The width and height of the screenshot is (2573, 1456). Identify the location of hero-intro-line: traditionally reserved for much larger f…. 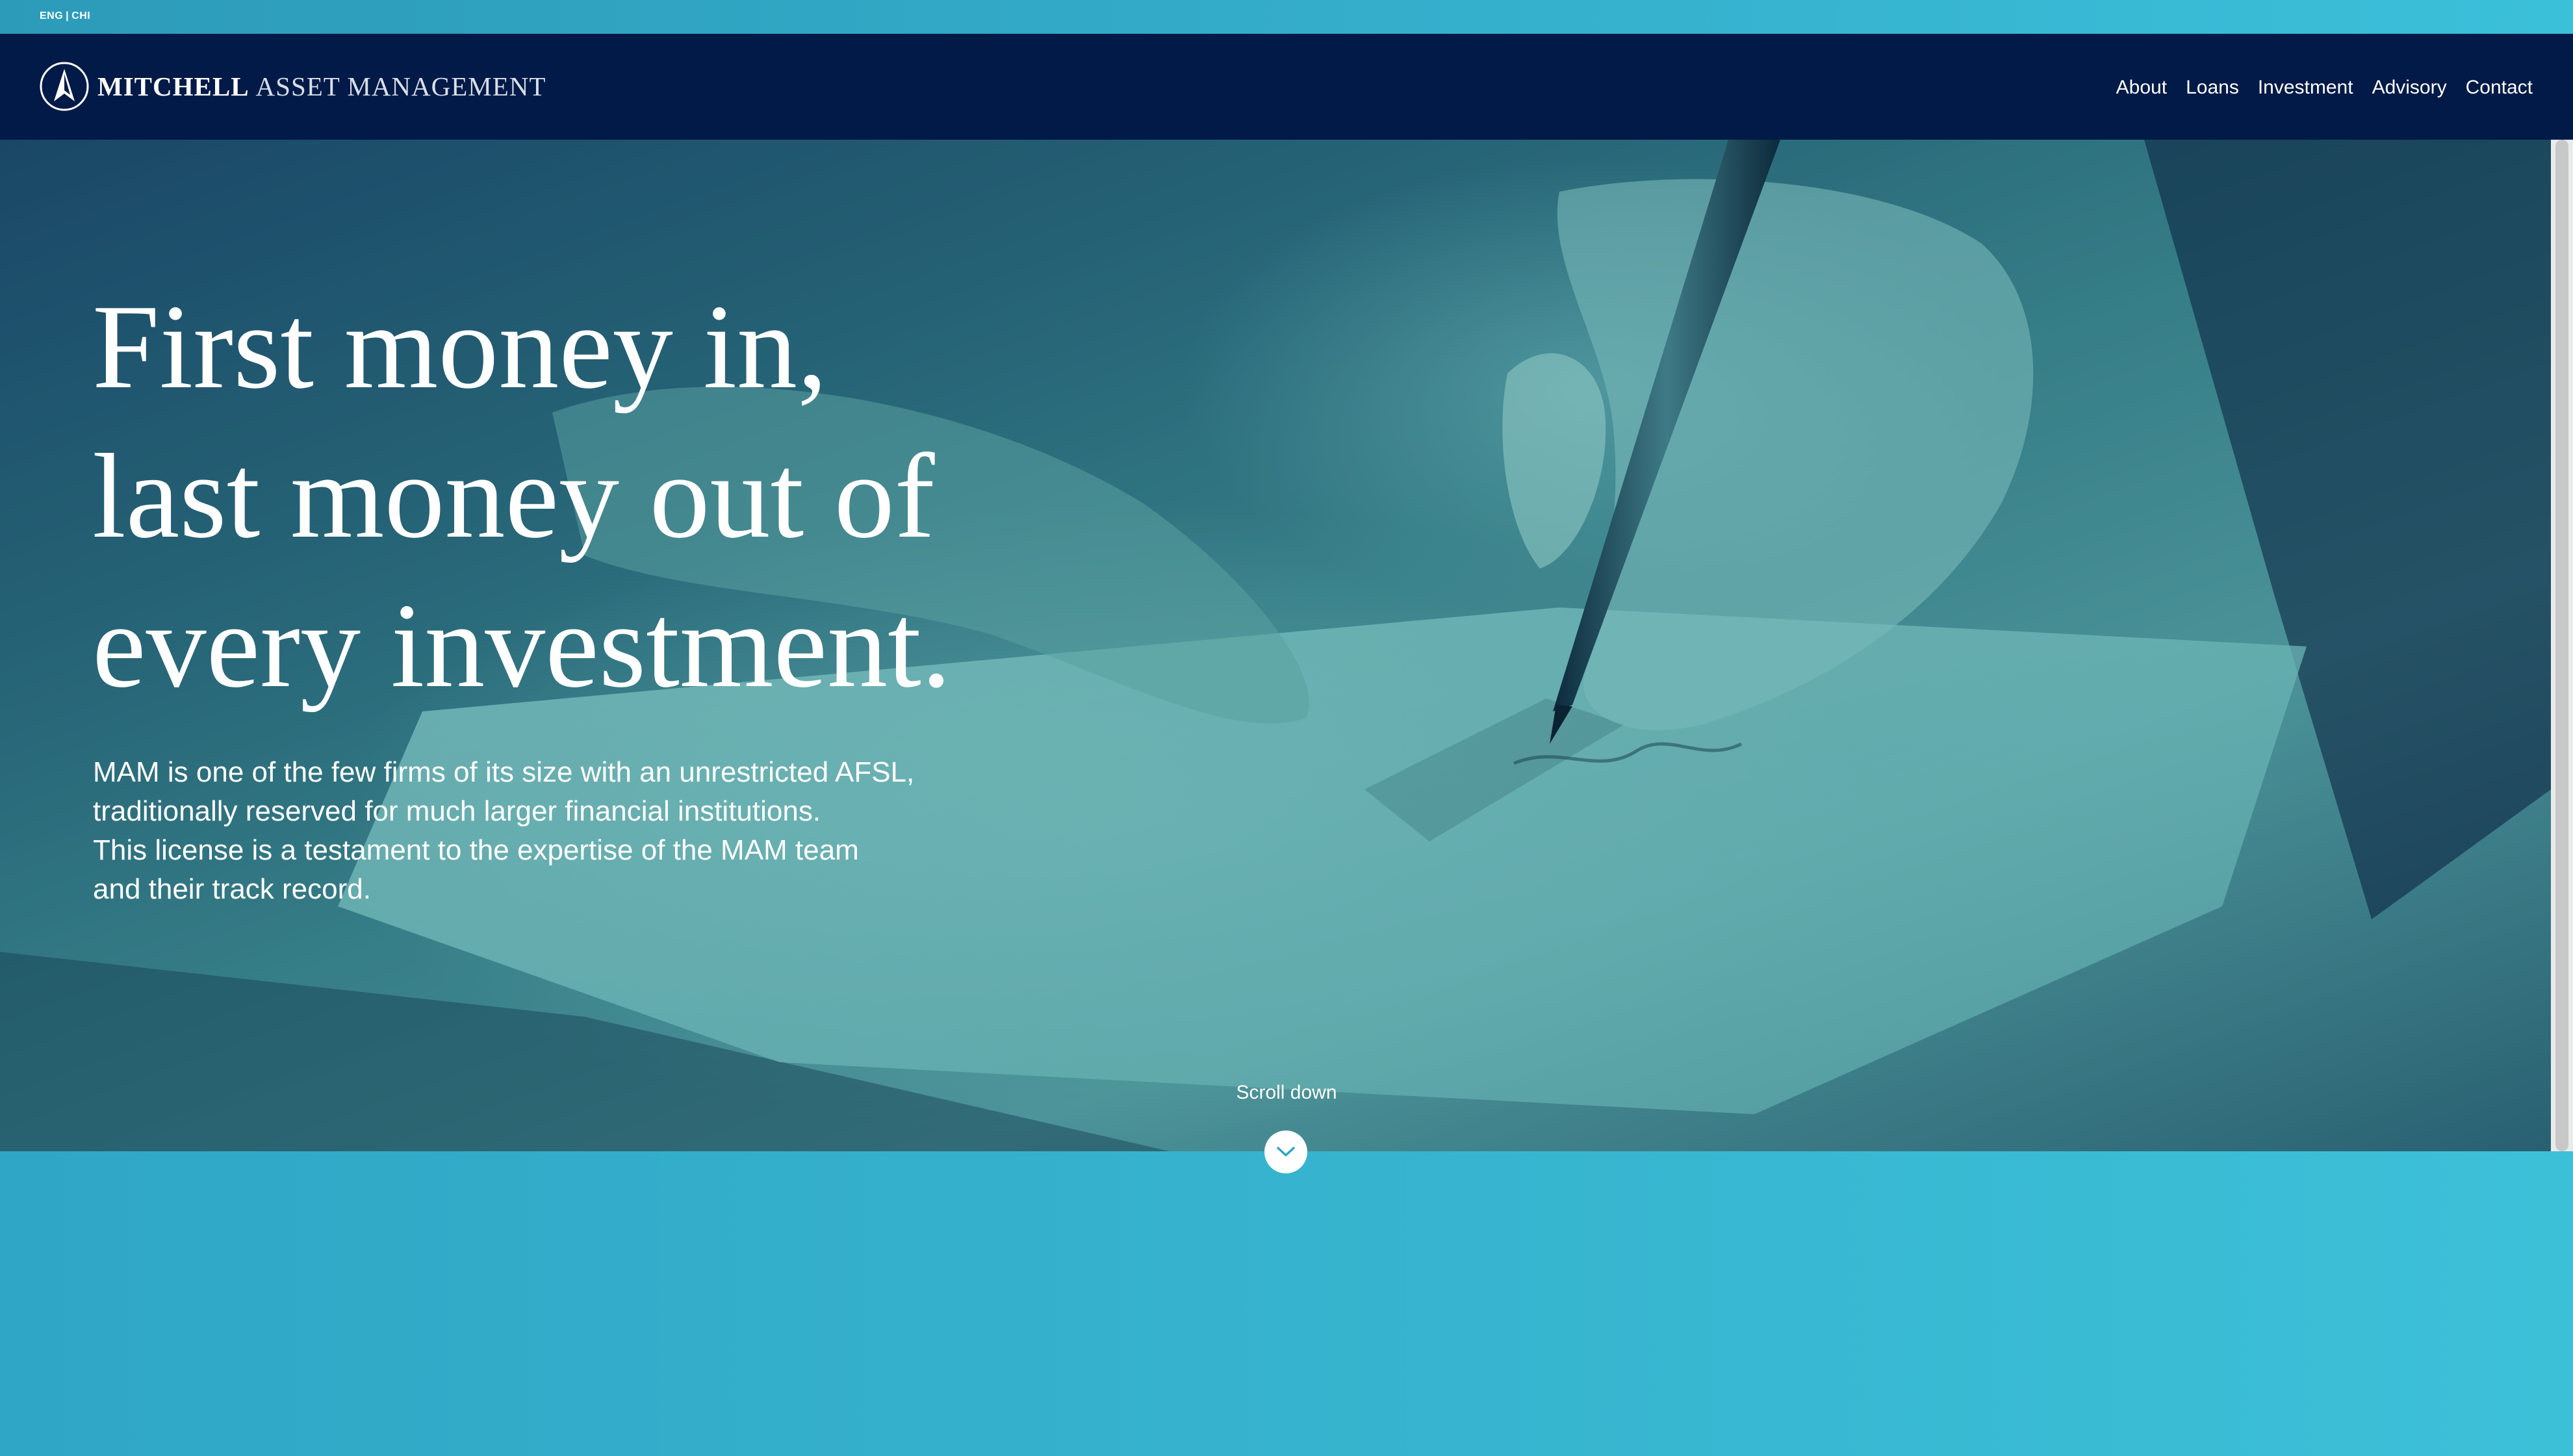
(457, 811).